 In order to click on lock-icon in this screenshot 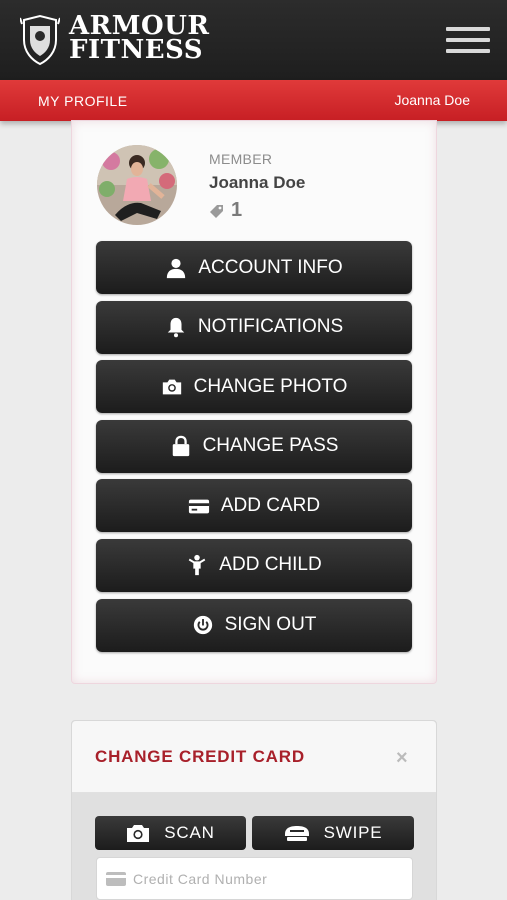, I will do `click(180, 446)`.